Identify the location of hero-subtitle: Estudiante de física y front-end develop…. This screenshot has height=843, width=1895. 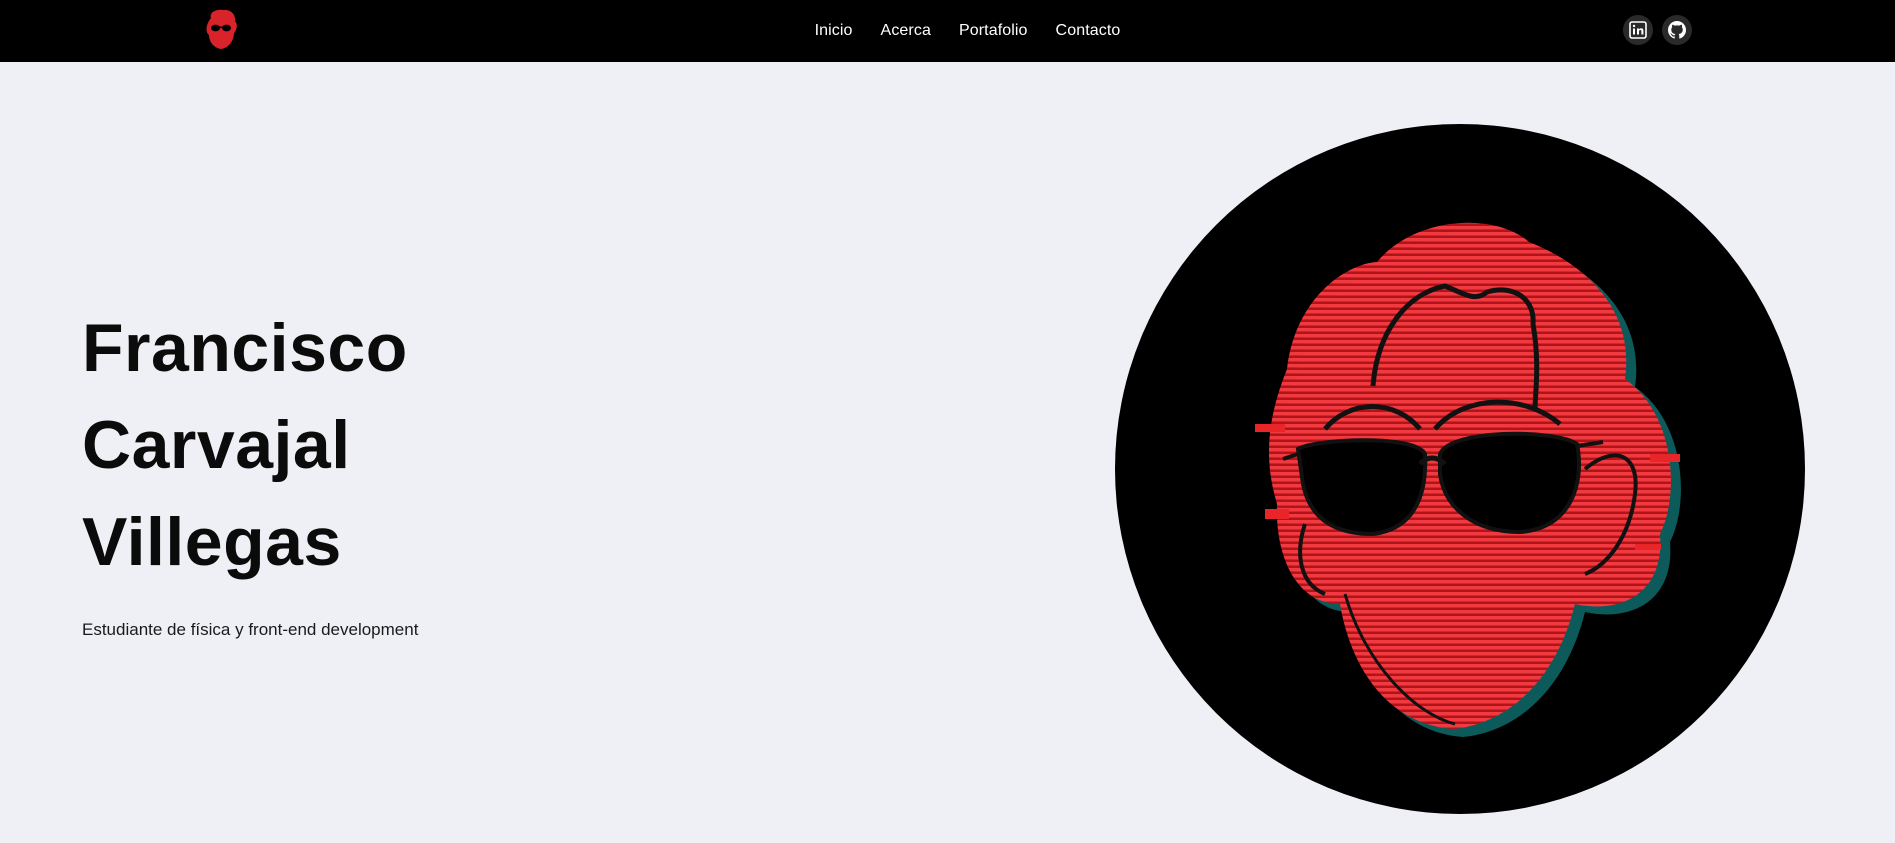
(250, 629).